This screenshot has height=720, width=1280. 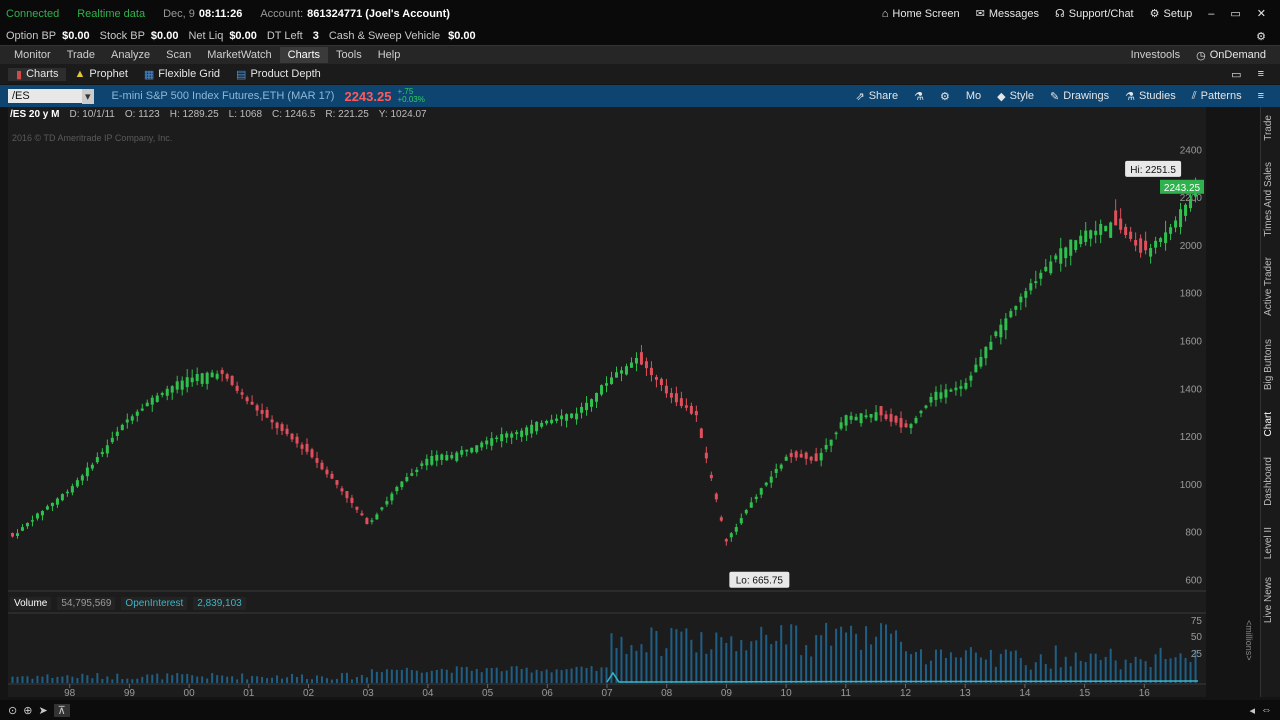 I want to click on tab-help: Help, so click(x=389, y=55).